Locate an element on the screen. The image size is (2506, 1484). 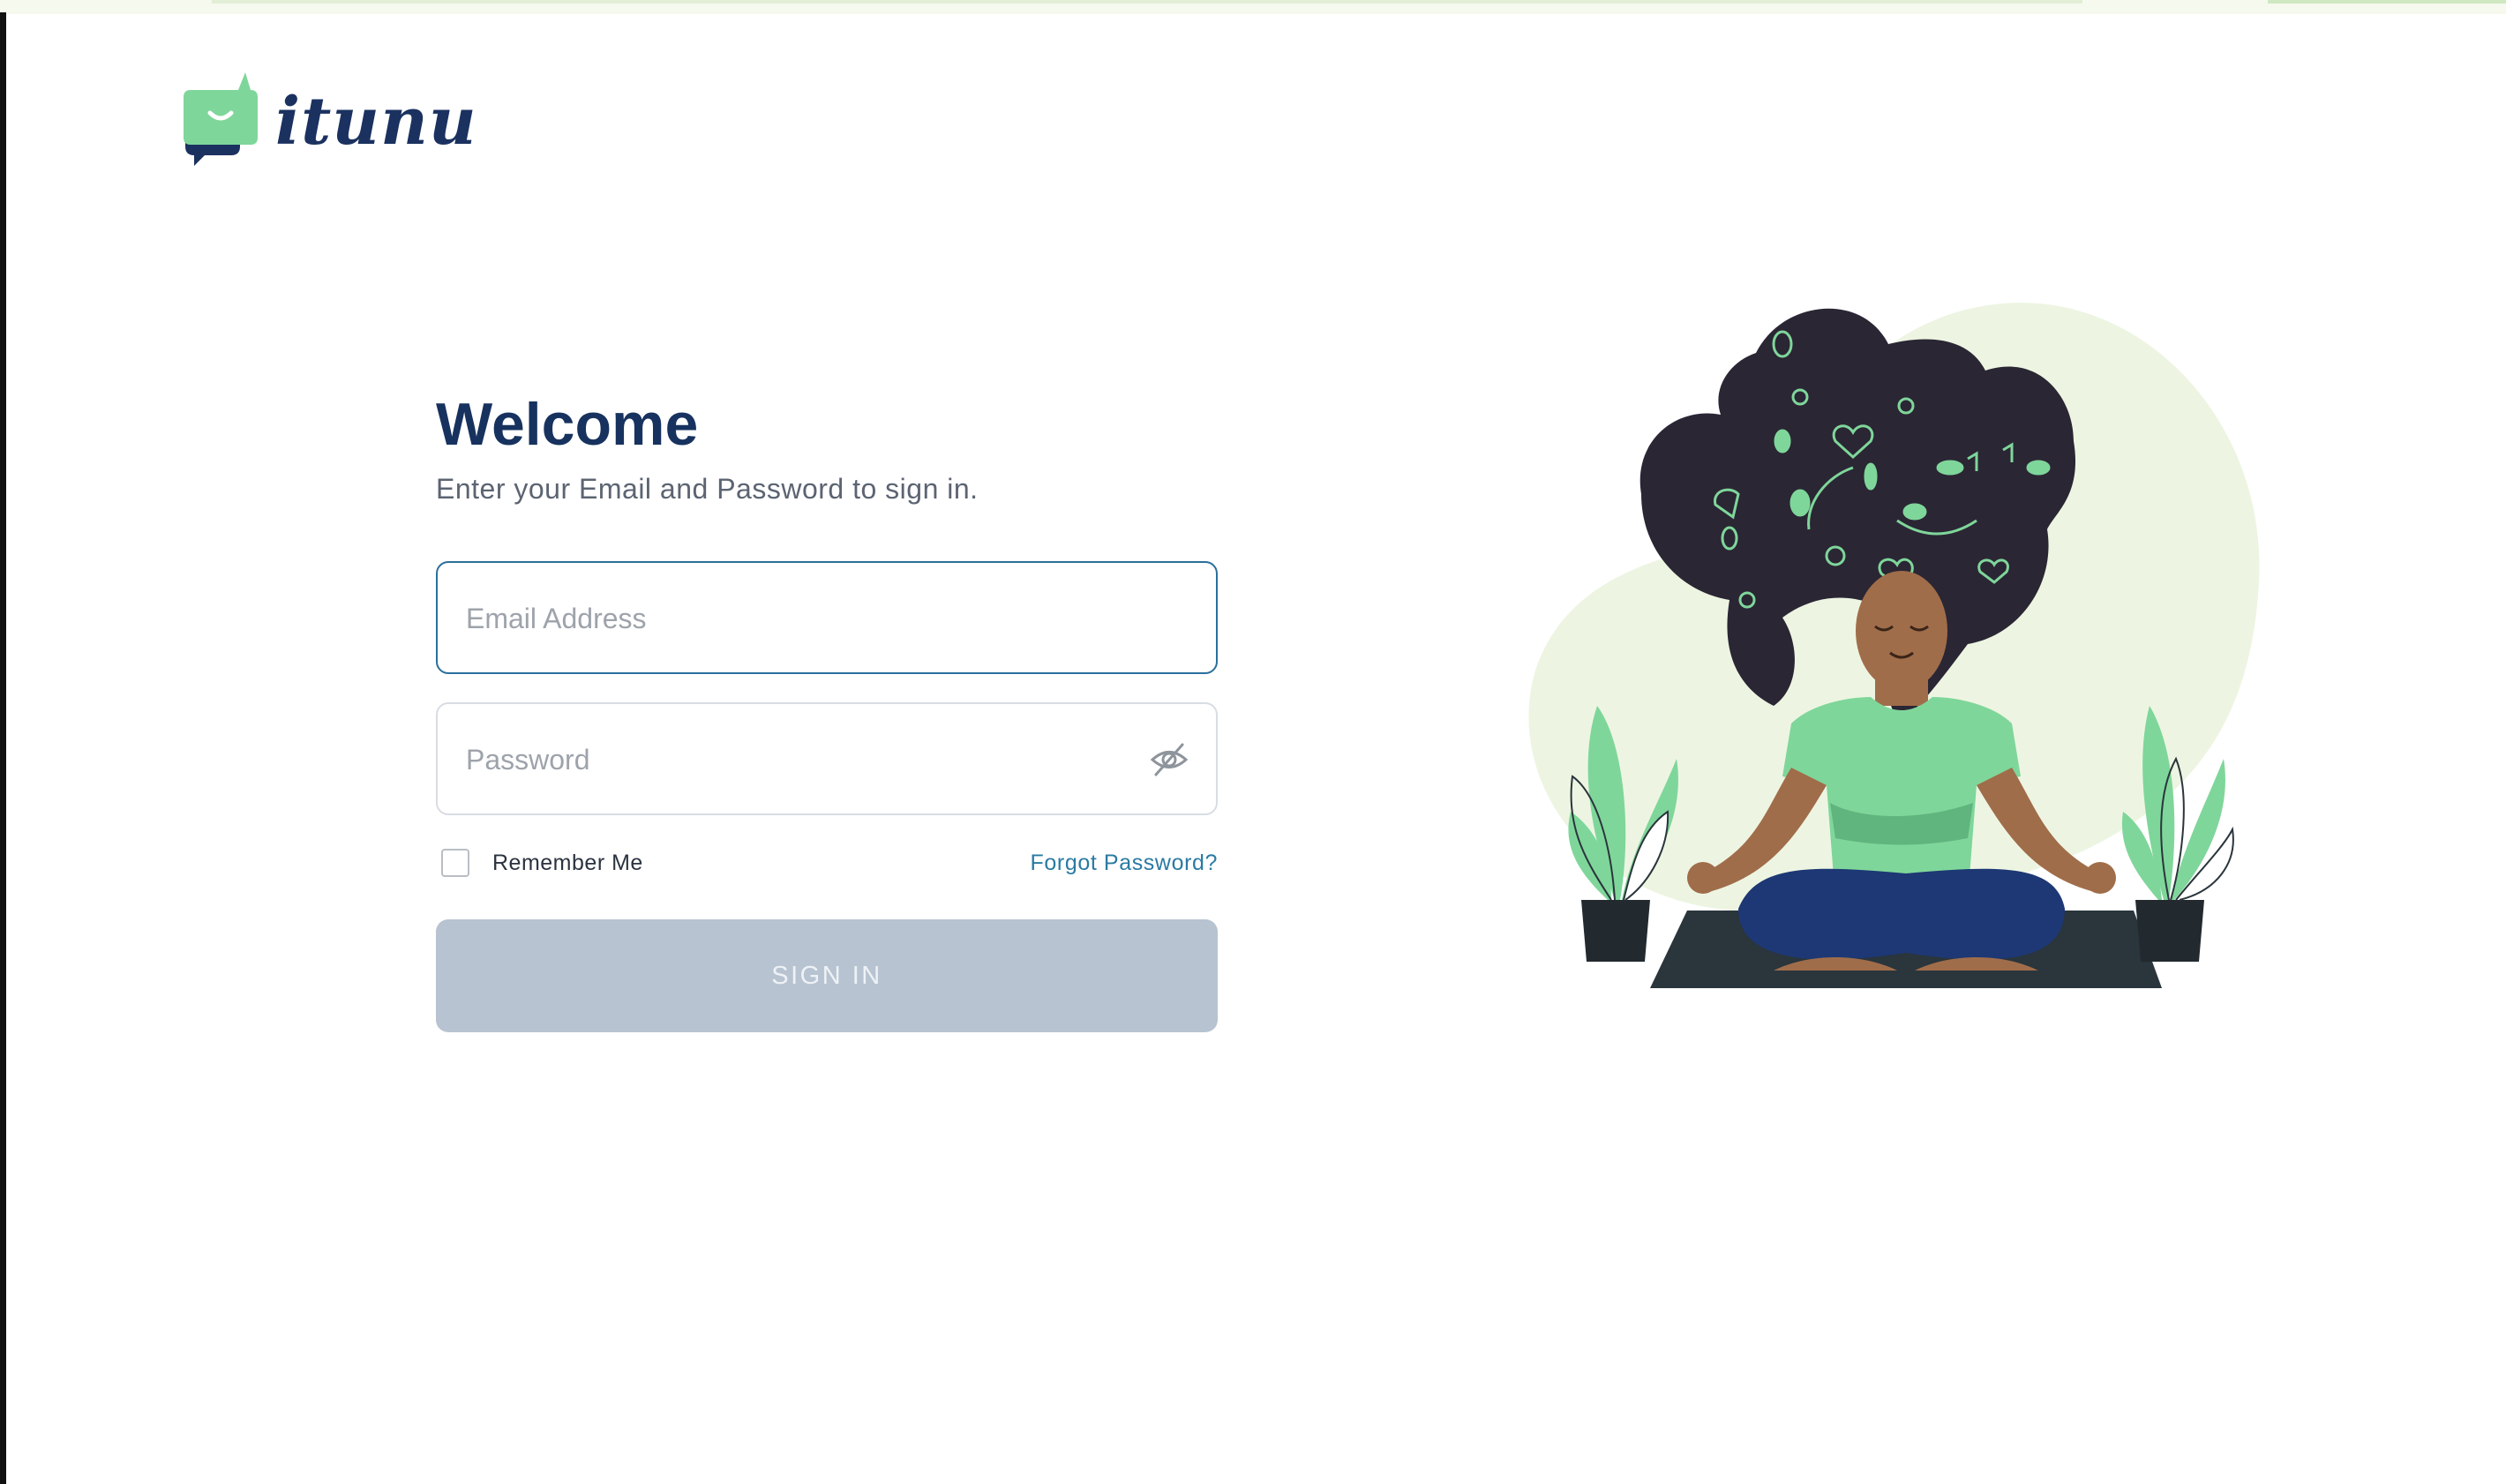
remember-me-label: Remember Me is located at coordinates (568, 862).